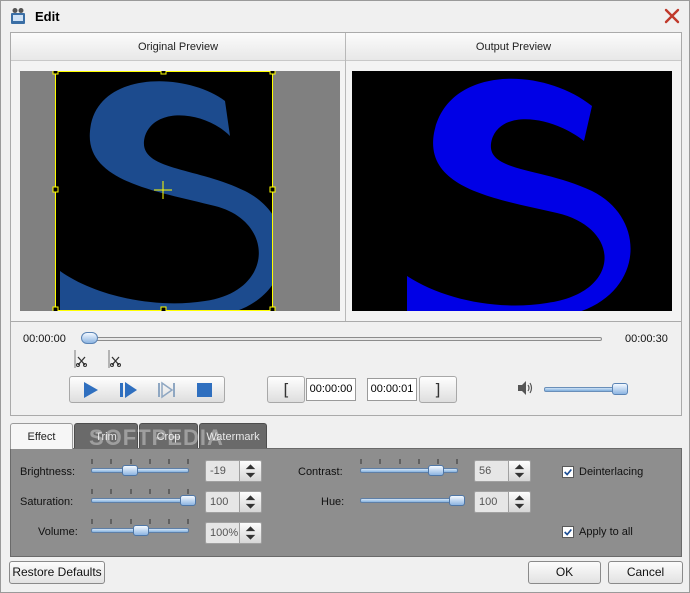 The image size is (690, 593). Describe the element at coordinates (106, 436) in the screenshot. I see `tab-trim: Trim` at that location.